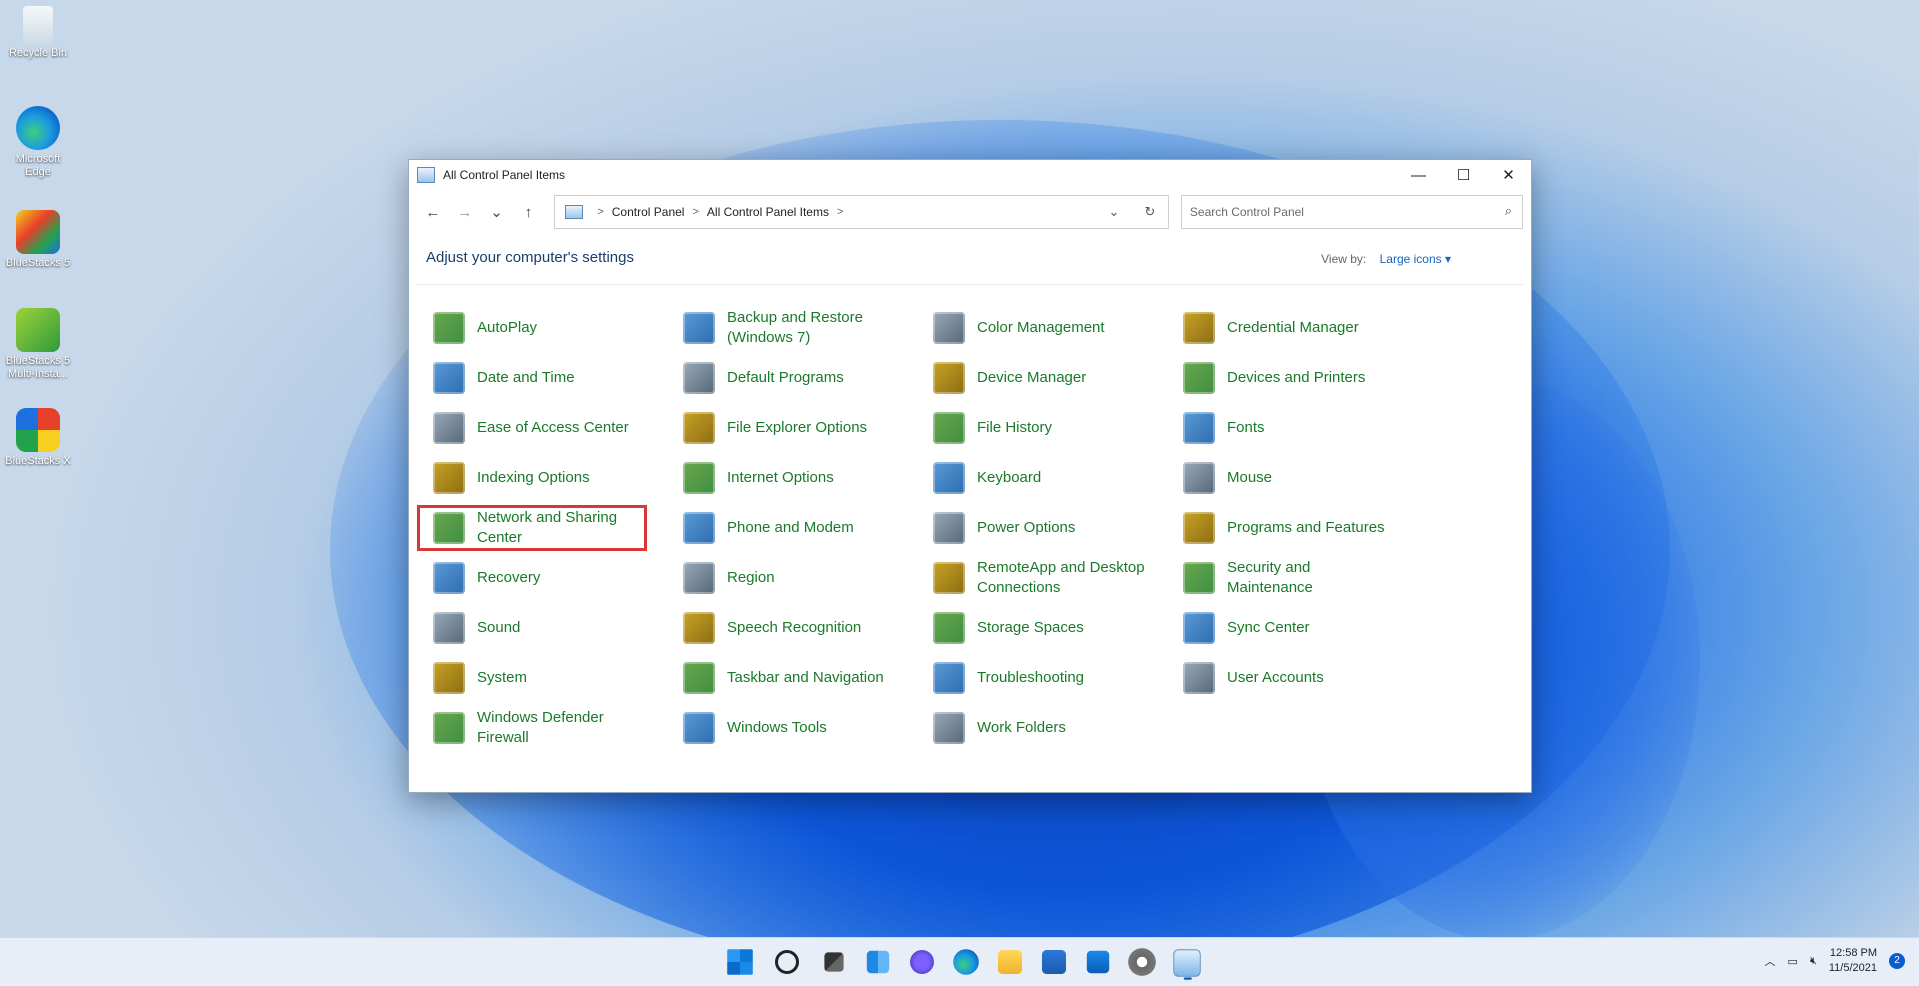 This screenshot has height=986, width=1919. What do you see at coordinates (38, 438) in the screenshot?
I see `desktop-icon-bluestacks-x: BlueStacks X` at bounding box center [38, 438].